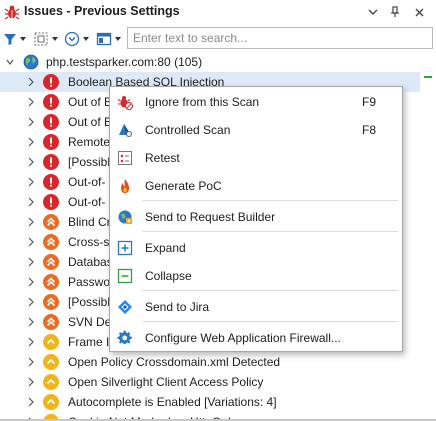 The width and height of the screenshot is (436, 421). I want to click on filter-dropdown-button, so click(14, 39).